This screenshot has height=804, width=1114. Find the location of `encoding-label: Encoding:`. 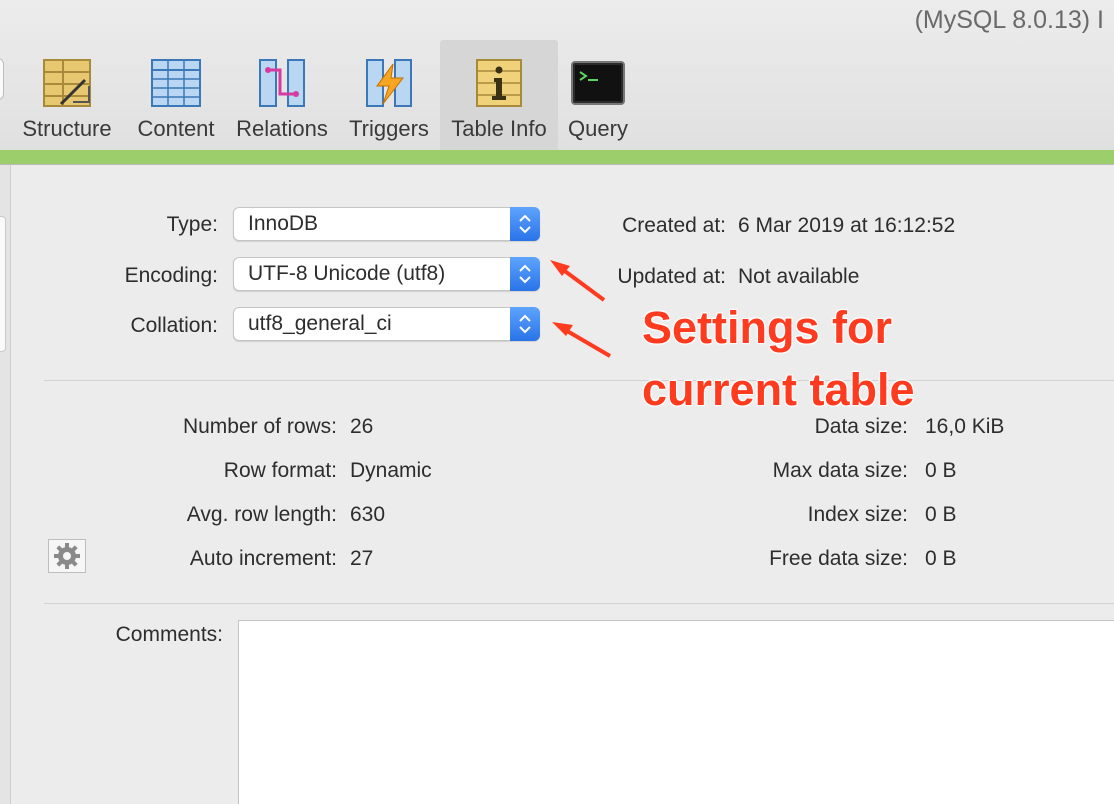

encoding-label: Encoding: is located at coordinates (171, 275).